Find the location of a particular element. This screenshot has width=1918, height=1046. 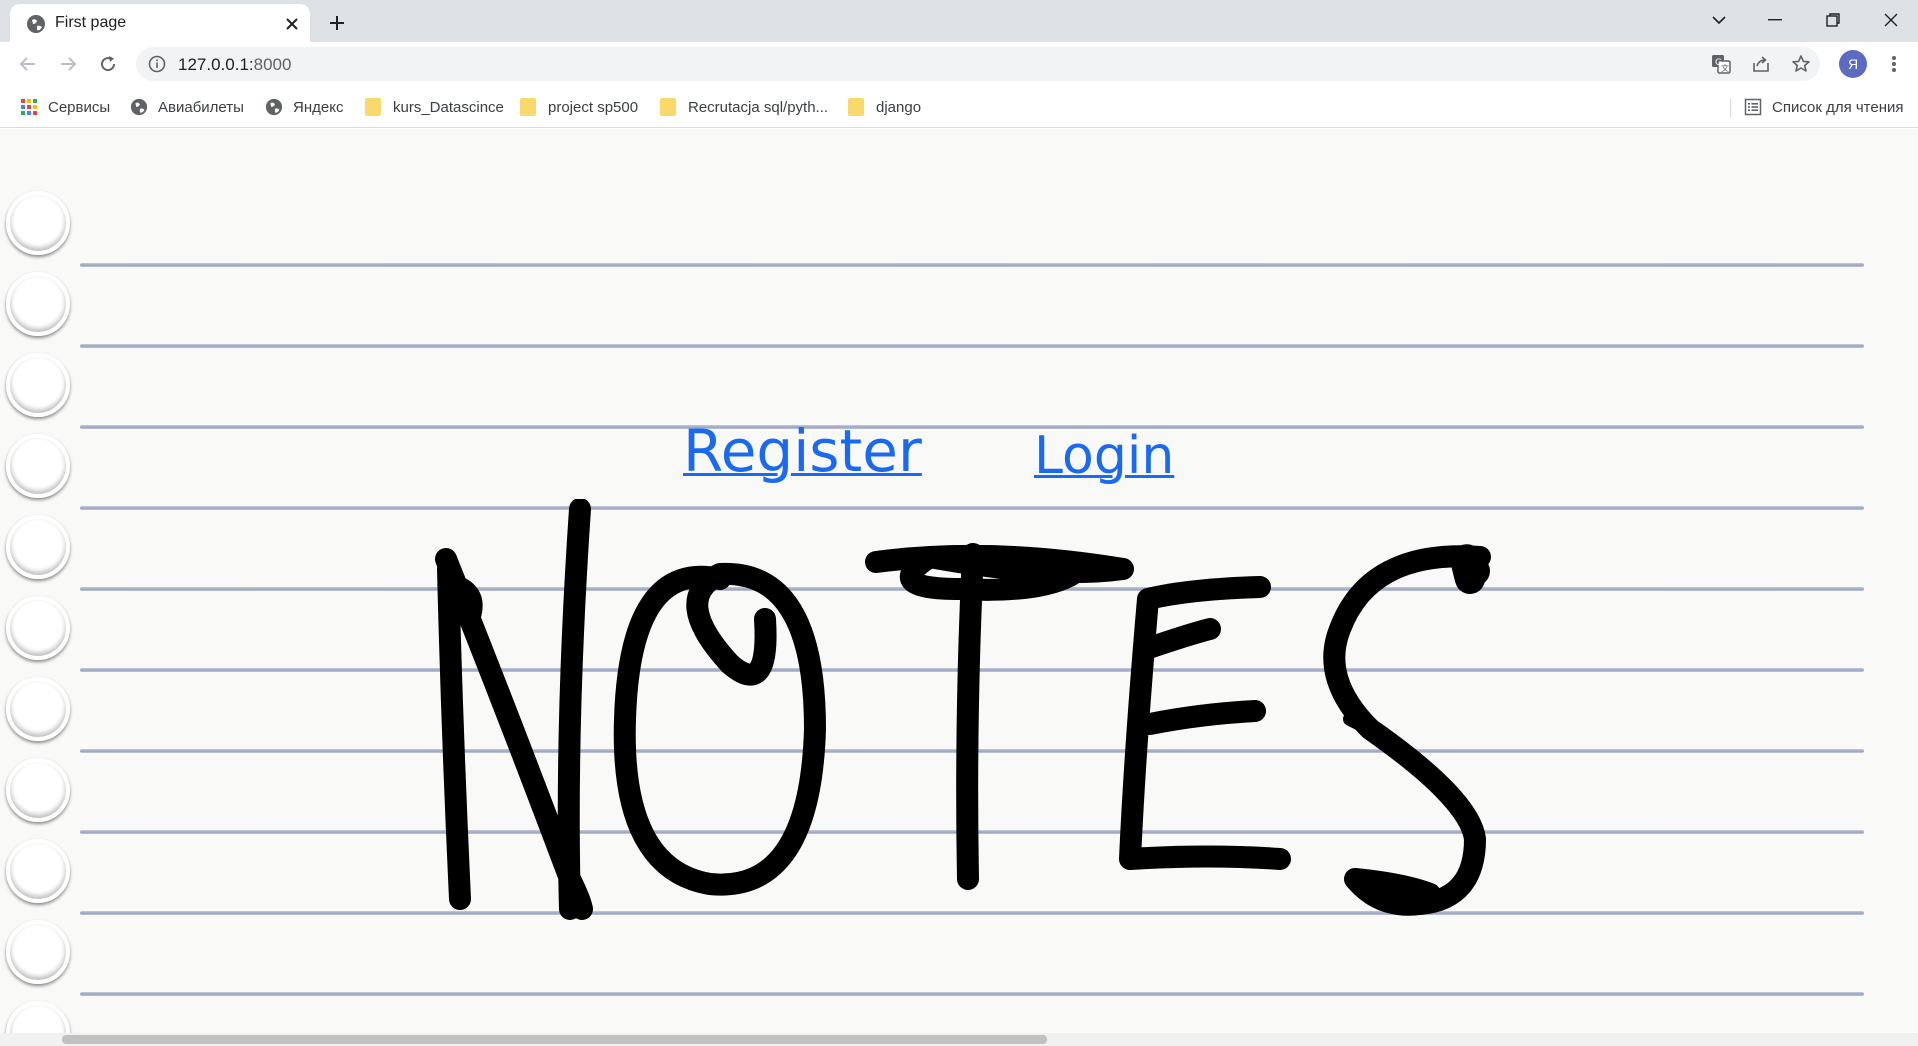

bookmark-label: project sp500 is located at coordinates (593, 107).